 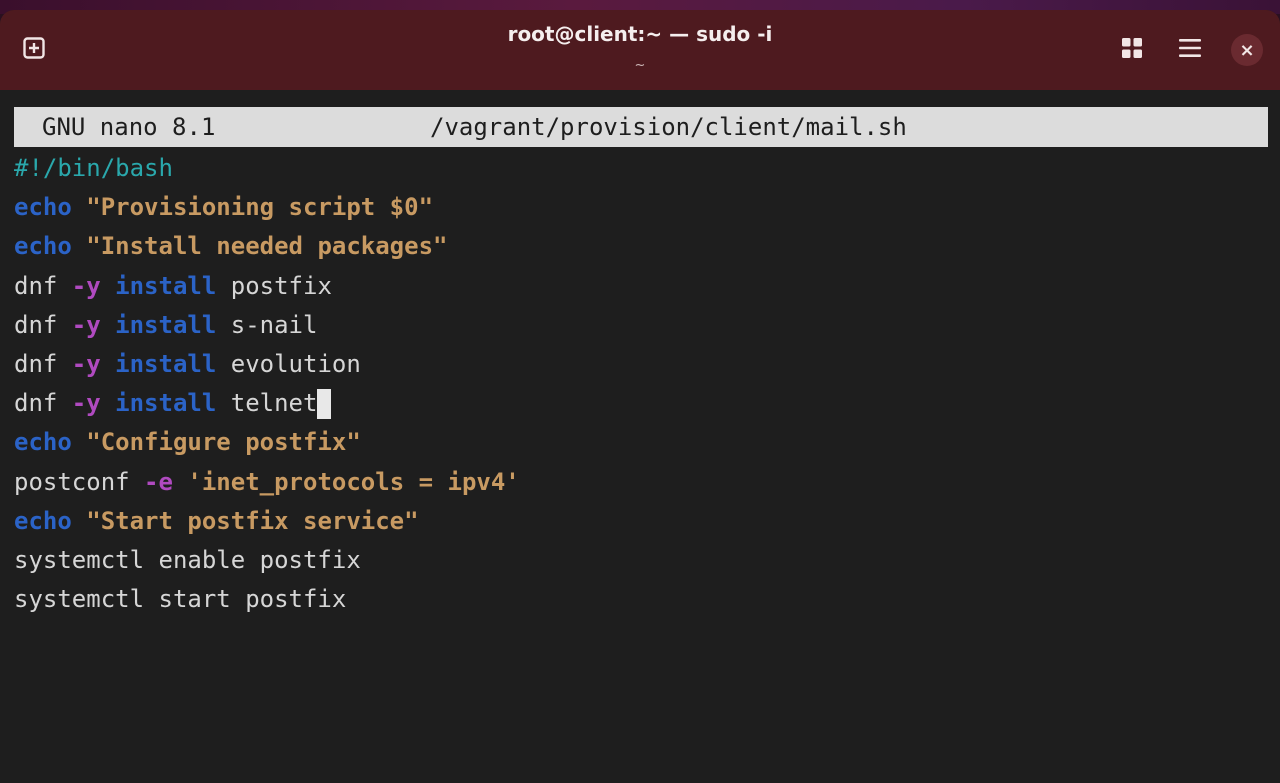 What do you see at coordinates (267, 168) in the screenshot?
I see `code-line: #!/bin/bash` at bounding box center [267, 168].